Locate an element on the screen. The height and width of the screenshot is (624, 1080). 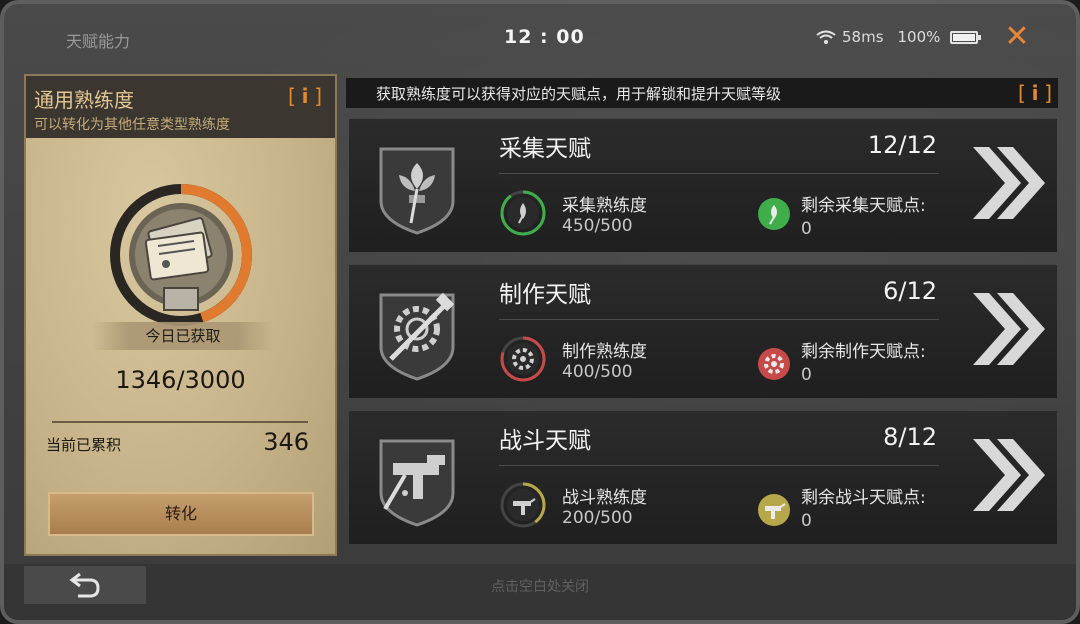
stat-value: 450/500 is located at coordinates (597, 226).